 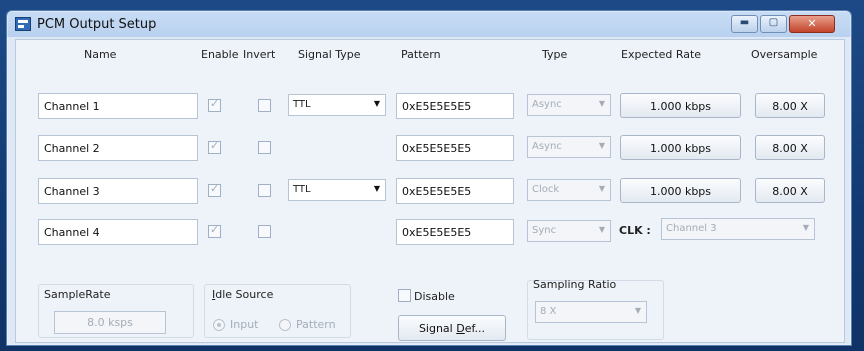 I want to click on channel-3-signal-type-value: TTL, so click(x=302, y=189).